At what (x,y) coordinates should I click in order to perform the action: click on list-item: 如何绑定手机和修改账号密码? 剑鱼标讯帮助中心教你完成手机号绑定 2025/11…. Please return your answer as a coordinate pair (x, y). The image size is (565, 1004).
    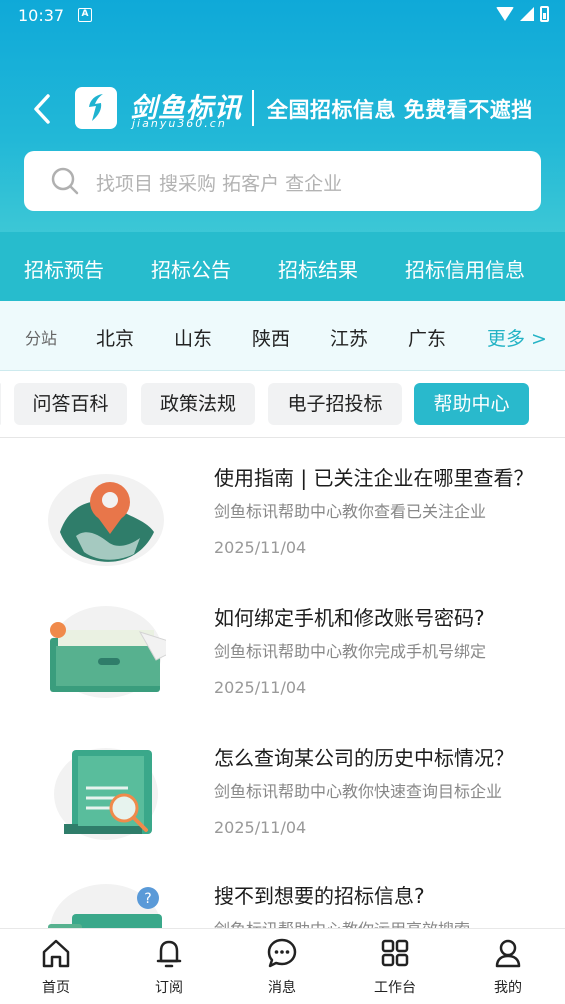
    Looking at the image, I should click on (282, 671).